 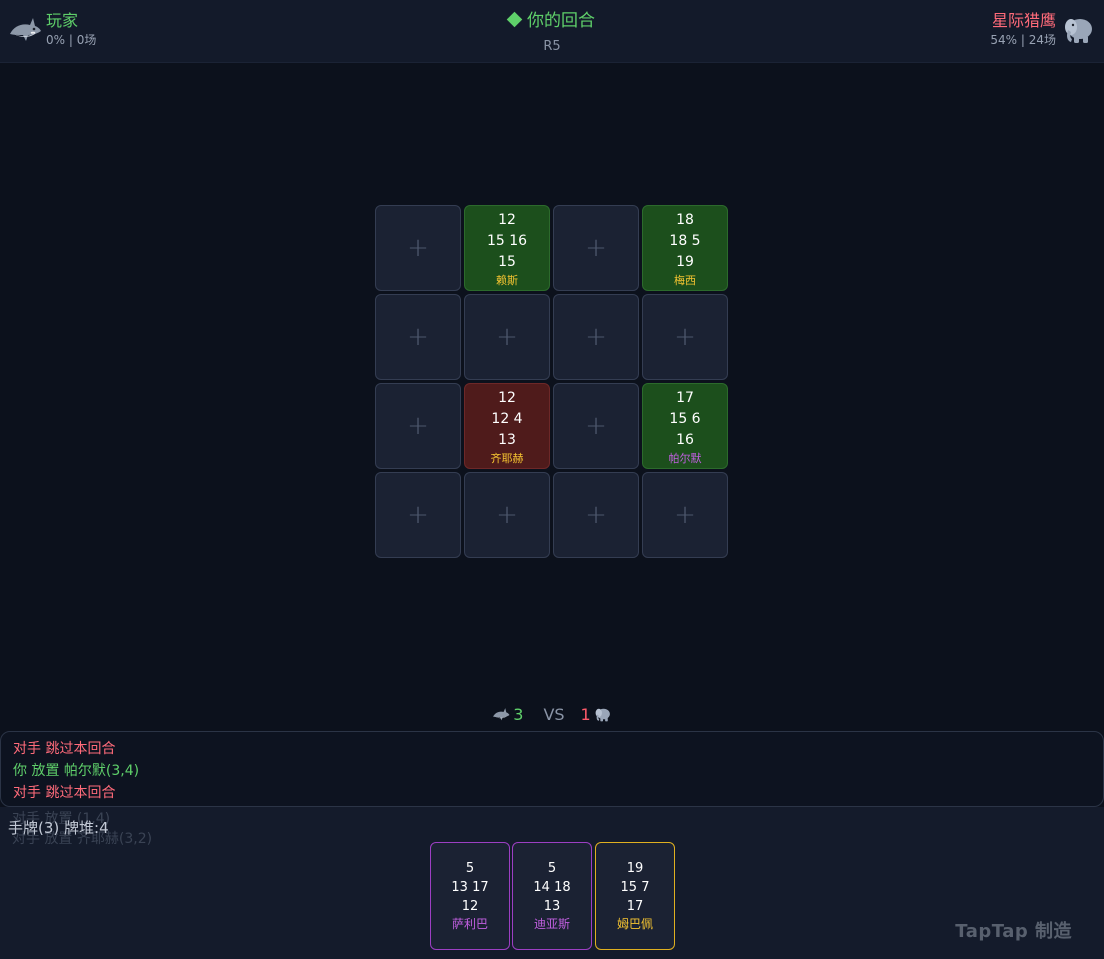 What do you see at coordinates (552, 769) in the screenshot?
I see `game-log: 对手 跳过本回合你 放置 帕尔默(3,4) 对手 跳过本回合` at bounding box center [552, 769].